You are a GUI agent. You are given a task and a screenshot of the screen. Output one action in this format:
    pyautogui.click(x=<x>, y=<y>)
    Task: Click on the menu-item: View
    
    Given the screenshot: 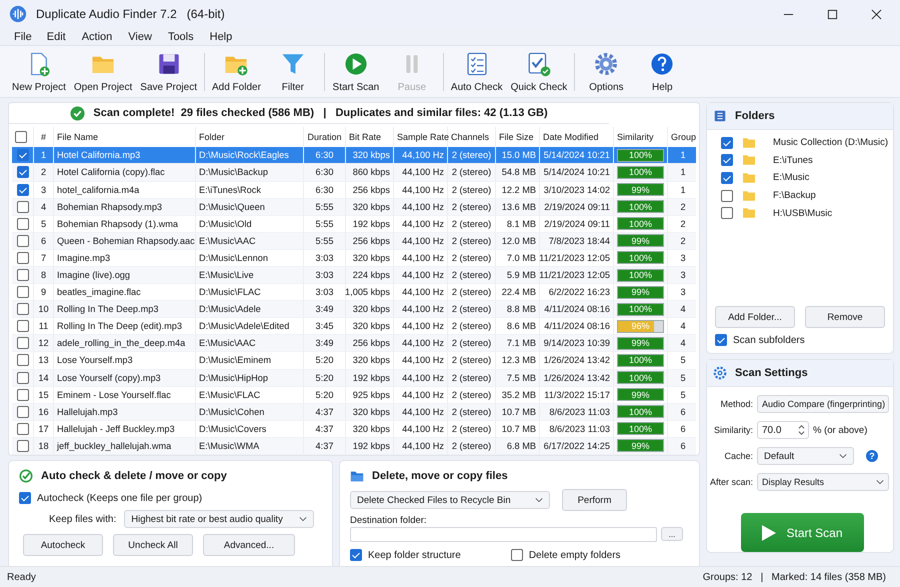 What is the action you would take?
    pyautogui.click(x=140, y=36)
    